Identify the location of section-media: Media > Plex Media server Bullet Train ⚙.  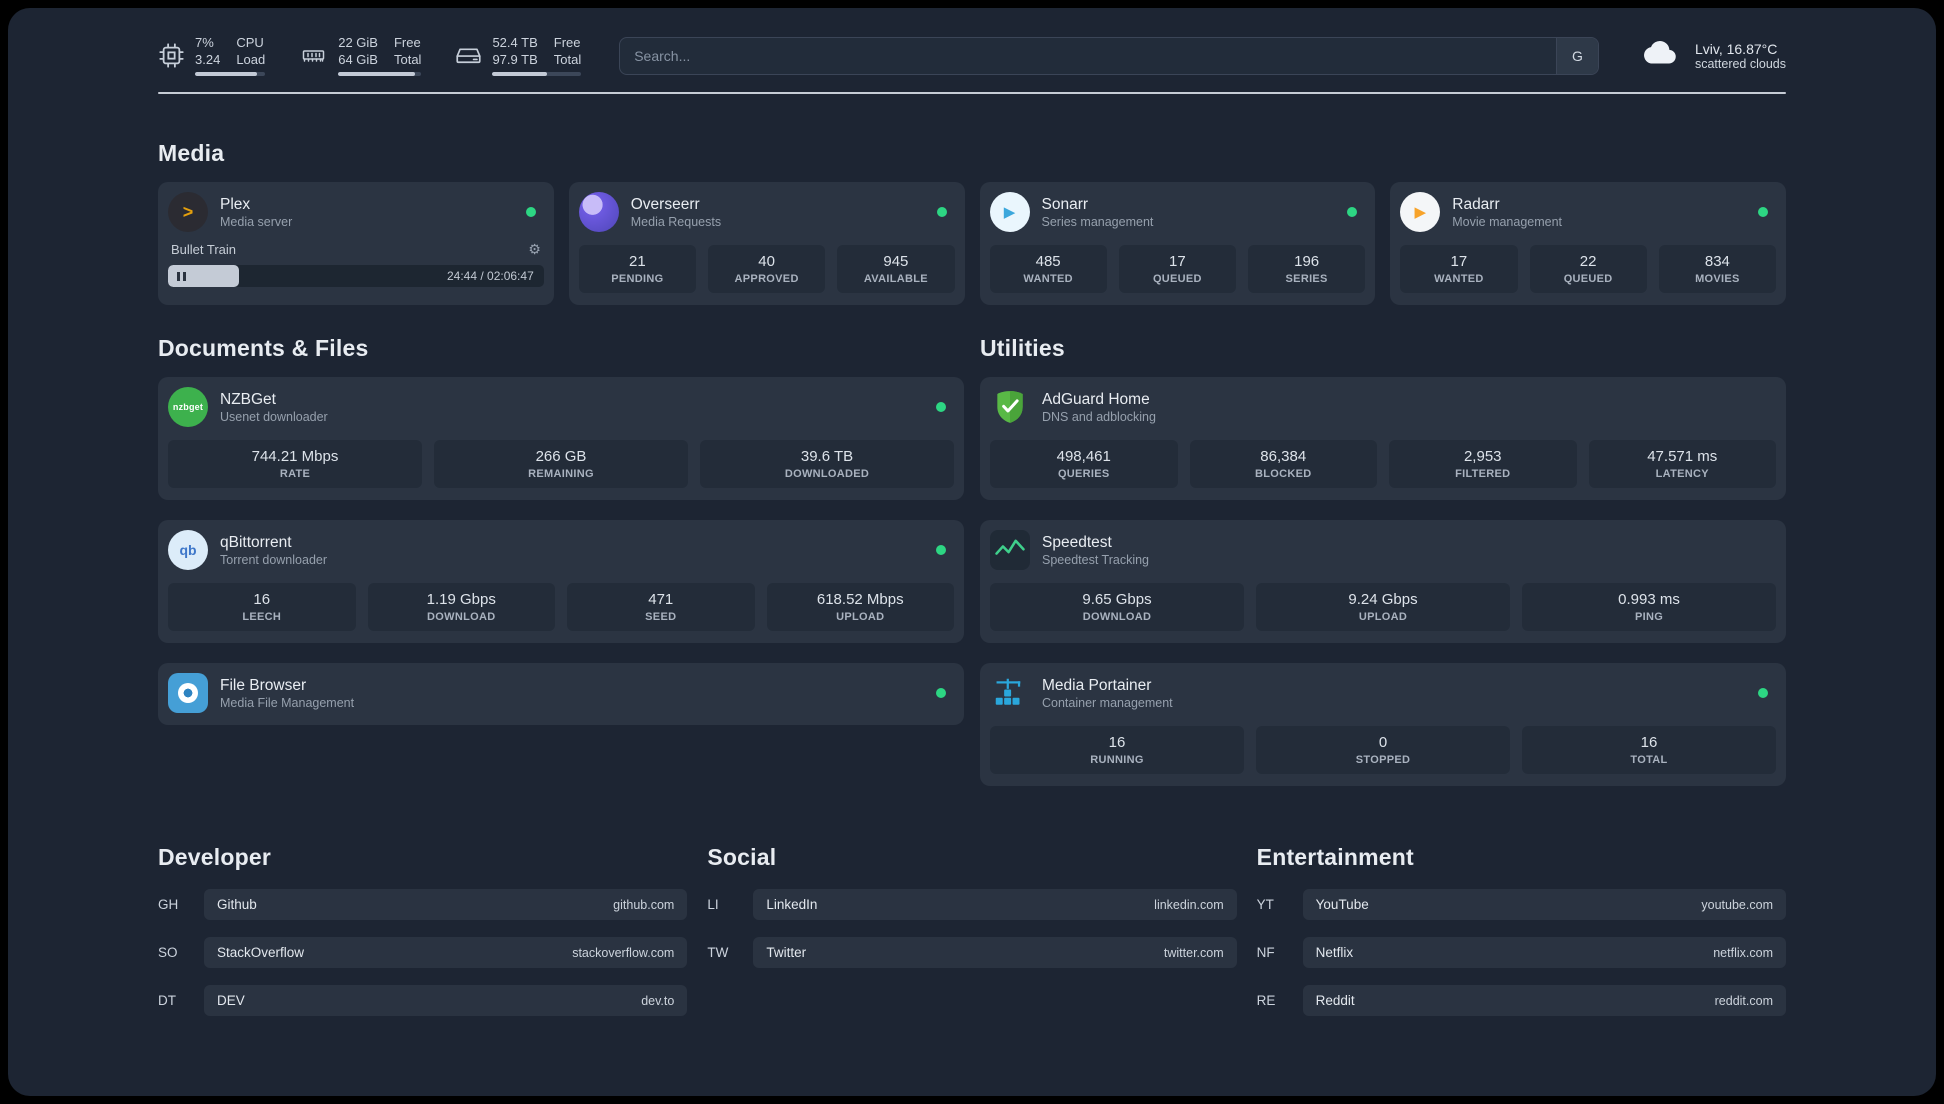
(972, 222).